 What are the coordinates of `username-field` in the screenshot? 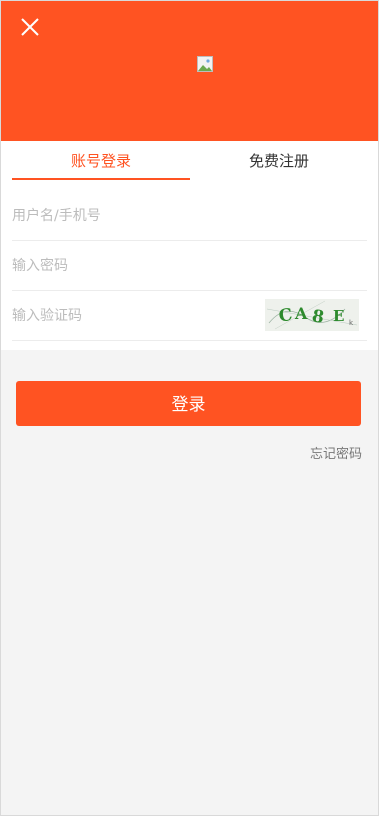 It's located at (189, 216).